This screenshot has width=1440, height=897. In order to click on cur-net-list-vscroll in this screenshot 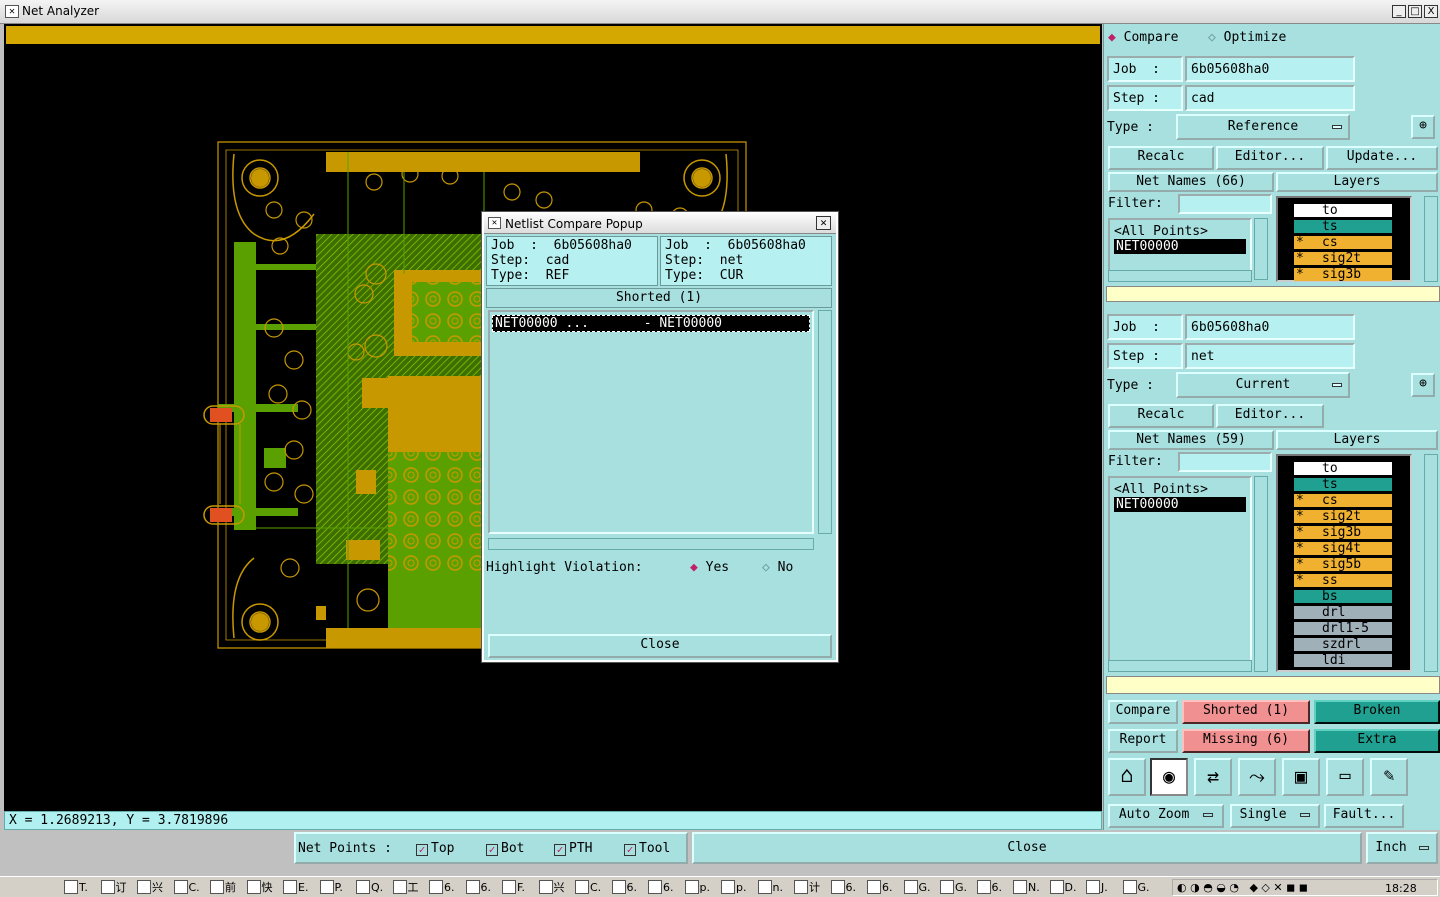, I will do `click(1261, 574)`.